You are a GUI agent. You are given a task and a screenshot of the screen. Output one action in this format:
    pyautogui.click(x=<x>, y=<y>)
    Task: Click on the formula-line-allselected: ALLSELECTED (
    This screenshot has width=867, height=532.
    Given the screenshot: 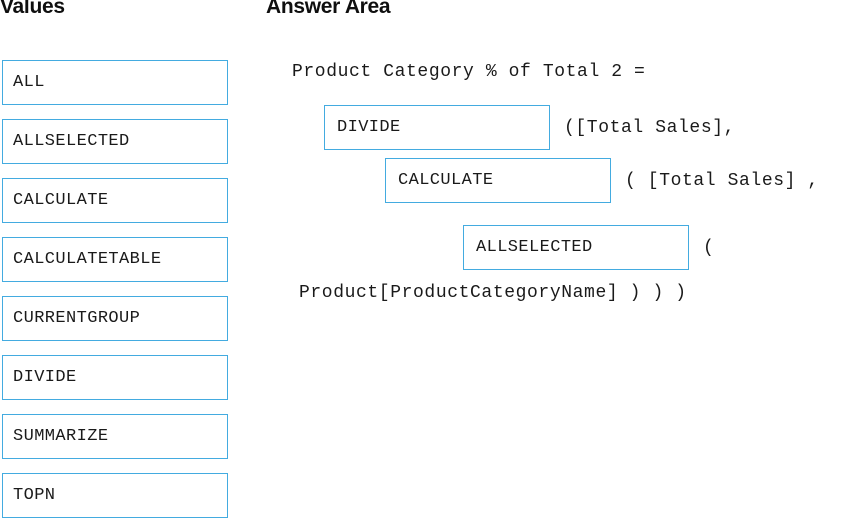 What is the action you would take?
    pyautogui.click(x=588, y=247)
    